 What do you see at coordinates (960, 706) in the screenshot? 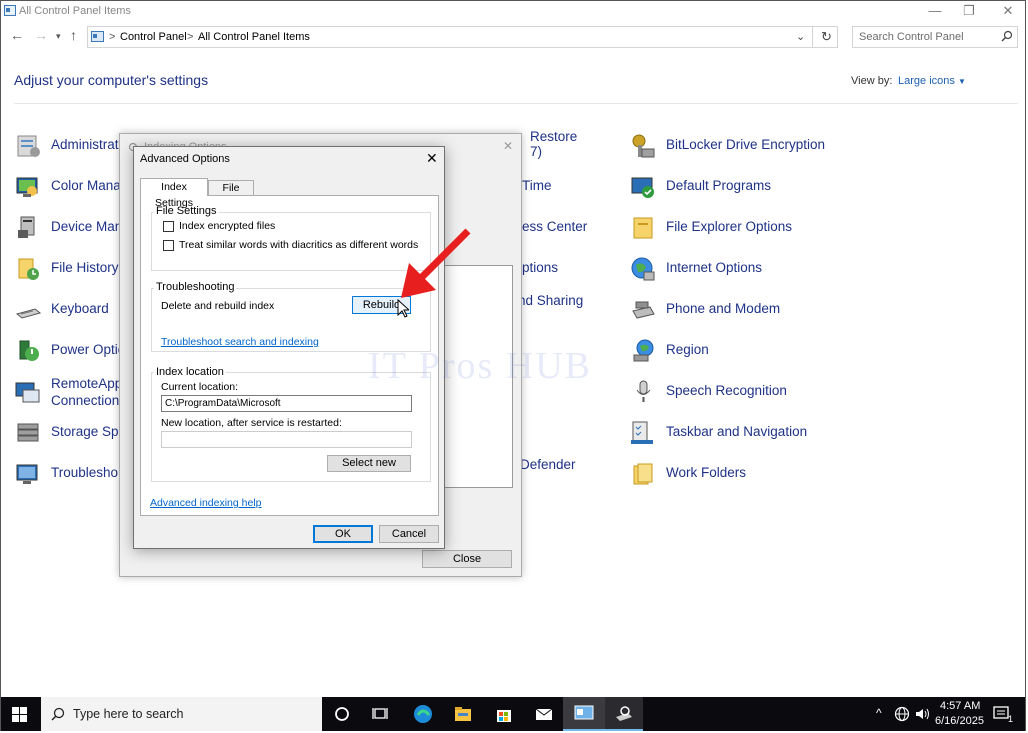
I see `clock-time: 4:57 AM` at bounding box center [960, 706].